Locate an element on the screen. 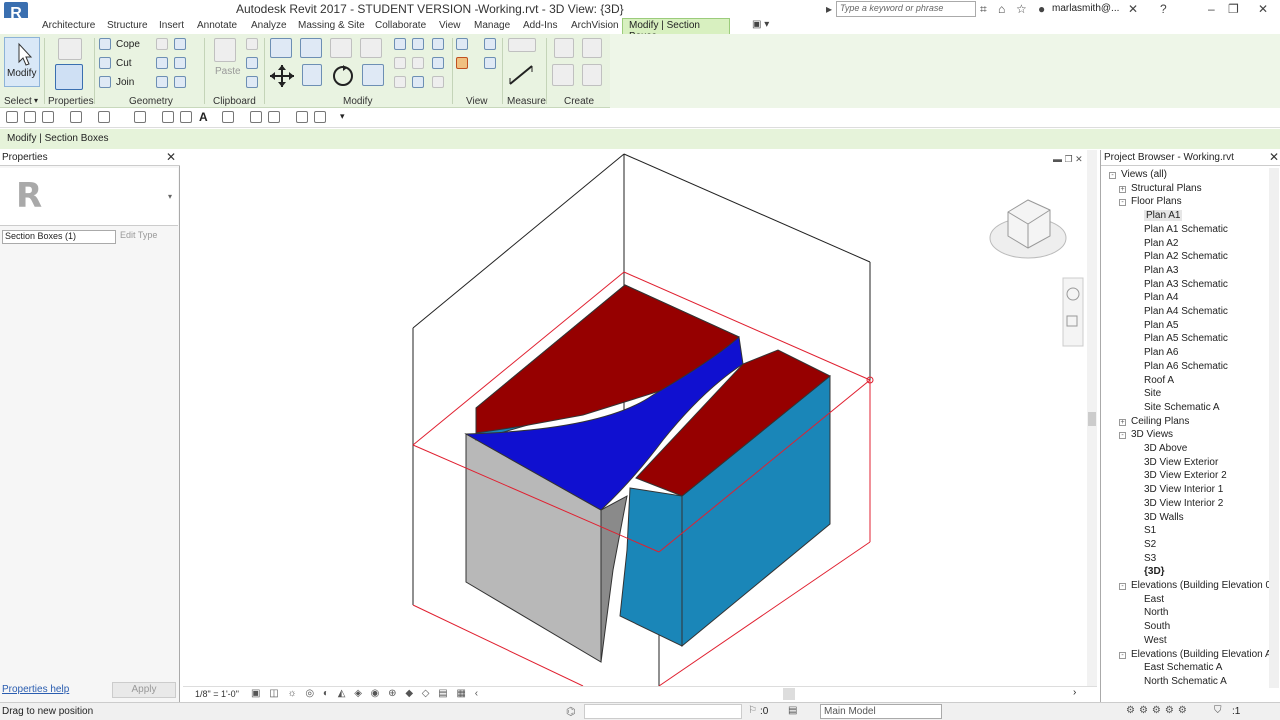 The width and height of the screenshot is (1280, 720). properties-icon is located at coordinates (69, 77).